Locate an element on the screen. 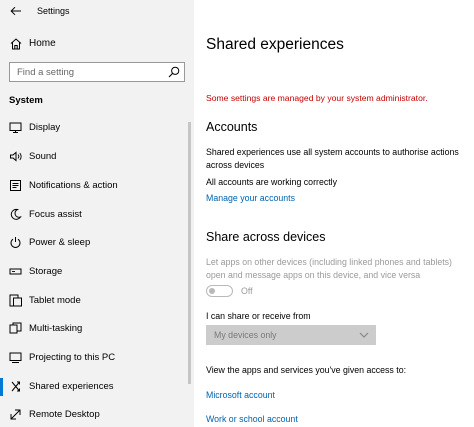 The width and height of the screenshot is (474, 427). sidebar-item-projecting: Projecting to this PC is located at coordinates (94, 358).